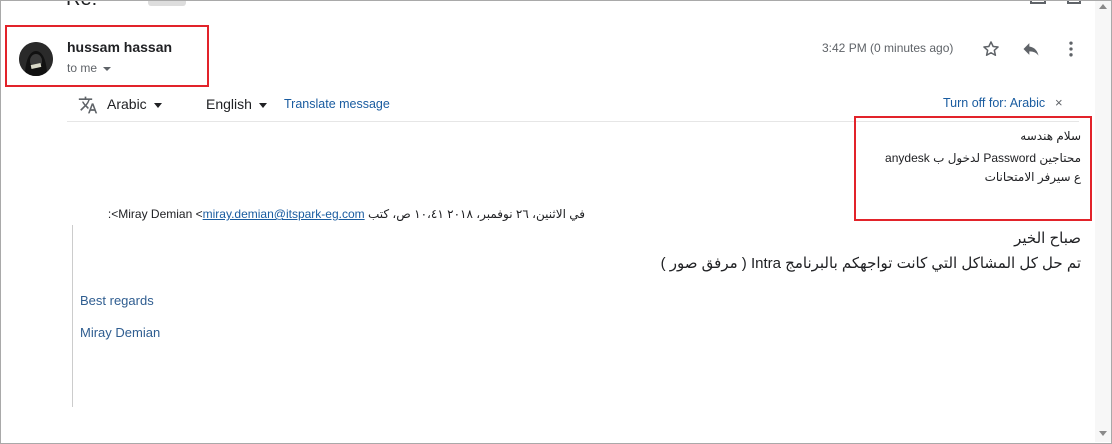  Describe the element at coordinates (1059, 102) in the screenshot. I see `close-icon: ×` at that location.